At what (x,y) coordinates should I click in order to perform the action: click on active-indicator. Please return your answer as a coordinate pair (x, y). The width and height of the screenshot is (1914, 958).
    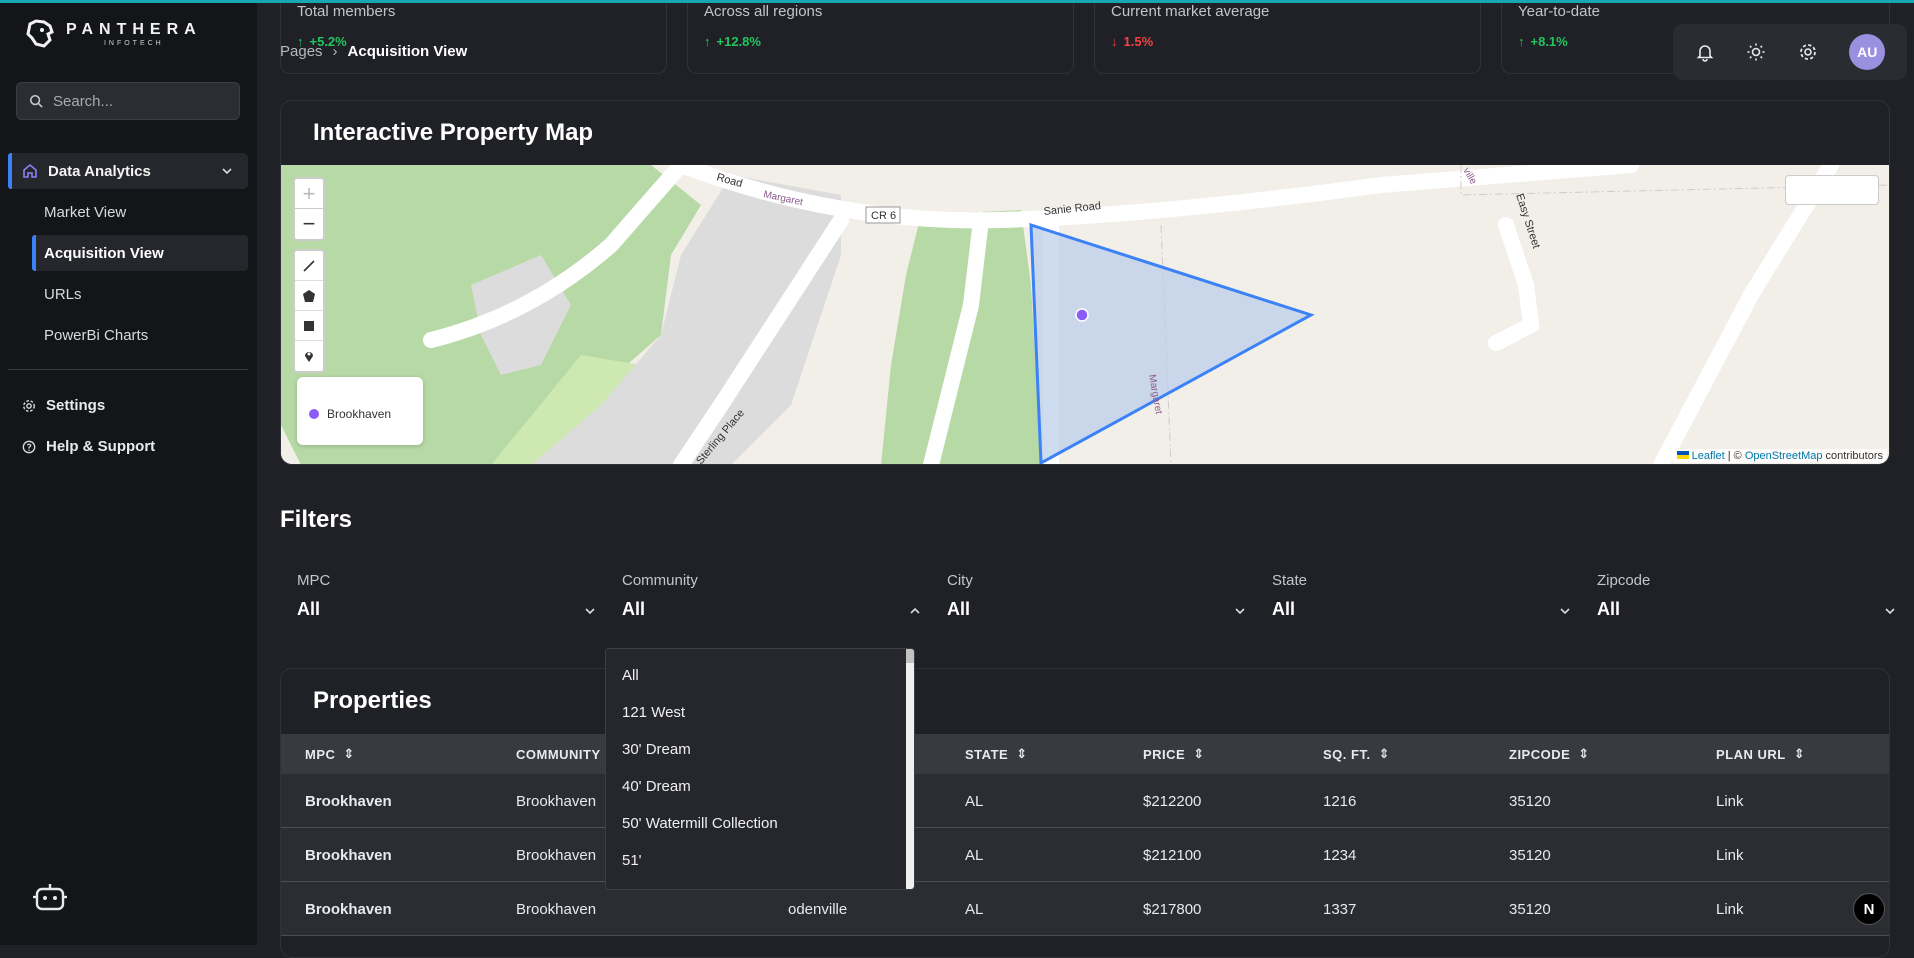
    Looking at the image, I should click on (10, 171).